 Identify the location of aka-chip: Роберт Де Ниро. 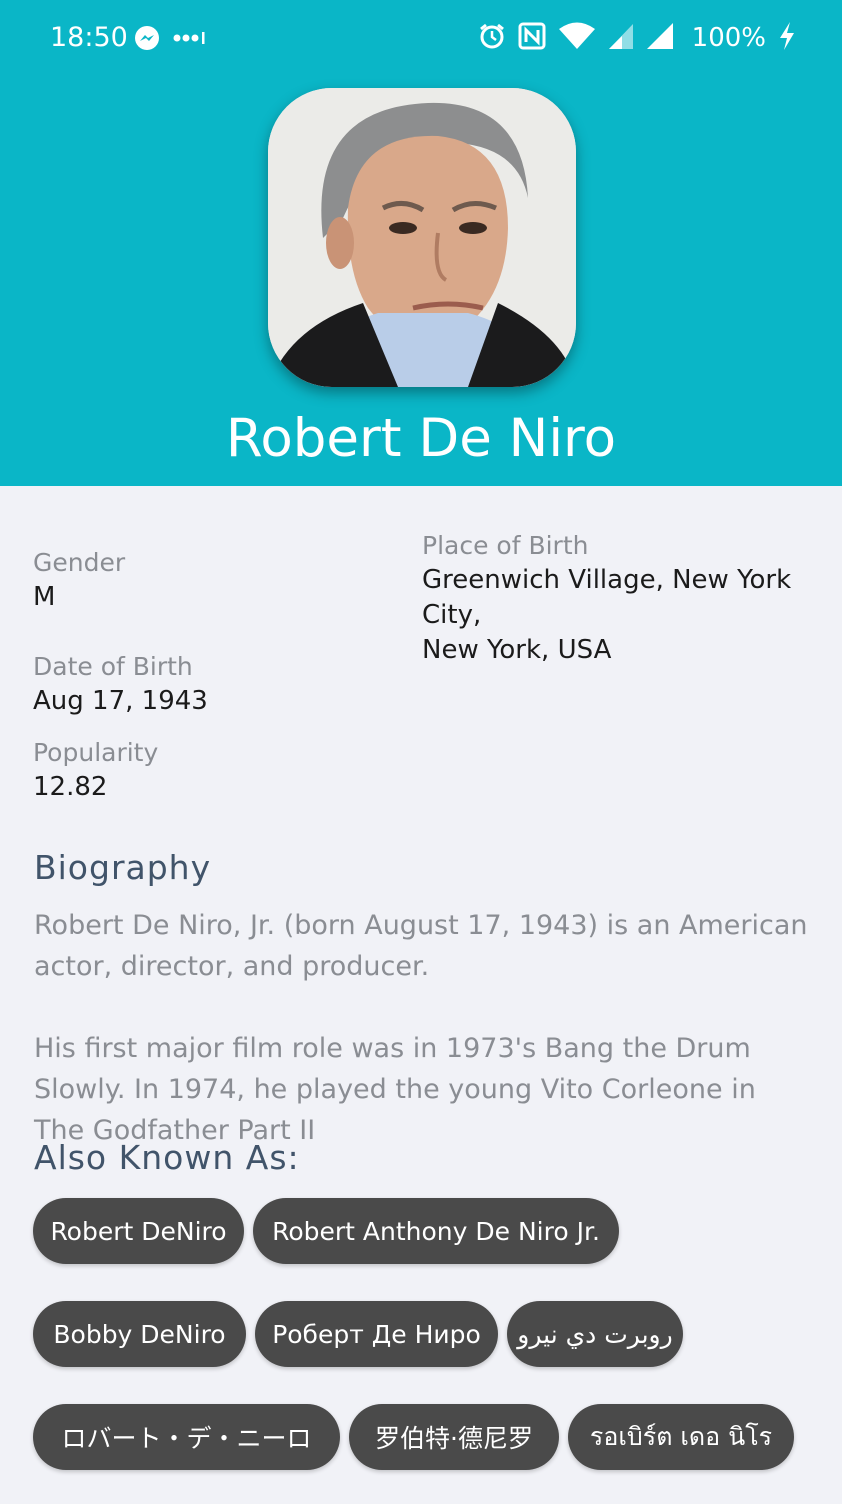
(376, 1334).